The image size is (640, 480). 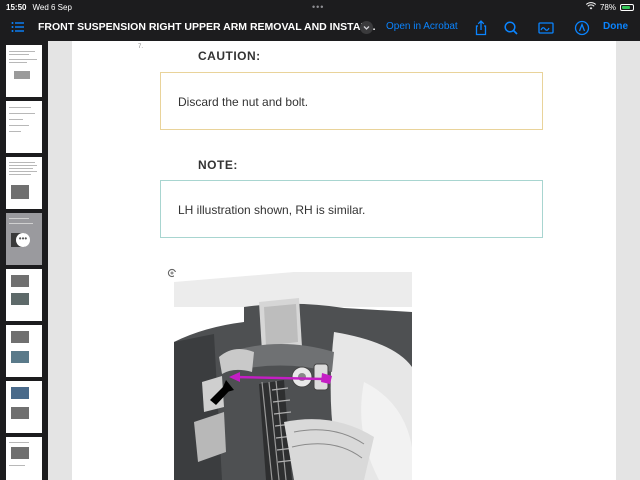 I want to click on status-right: 78%, so click(x=609, y=7).